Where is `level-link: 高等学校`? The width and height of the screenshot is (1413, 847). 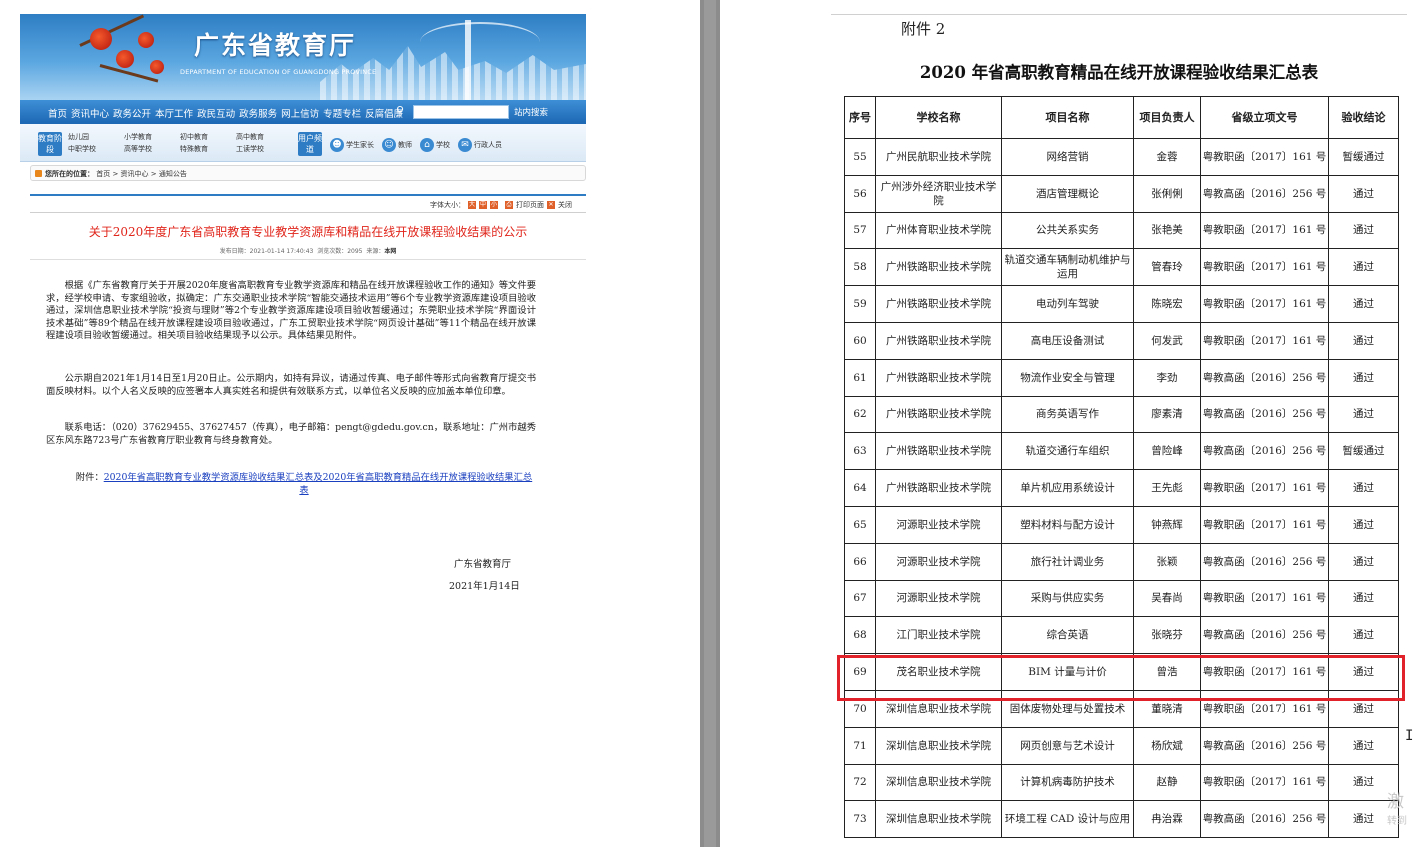 level-link: 高等学校 is located at coordinates (138, 149).